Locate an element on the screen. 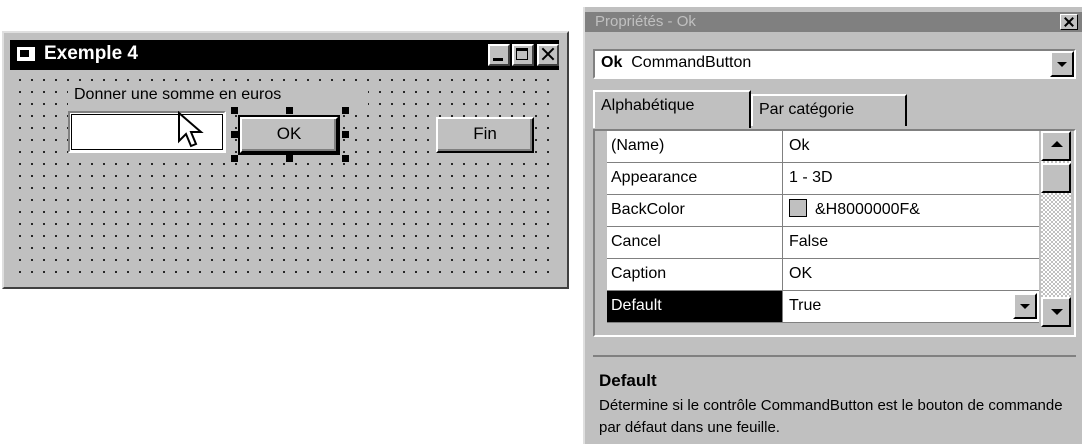  description-title: Default is located at coordinates (628, 380).